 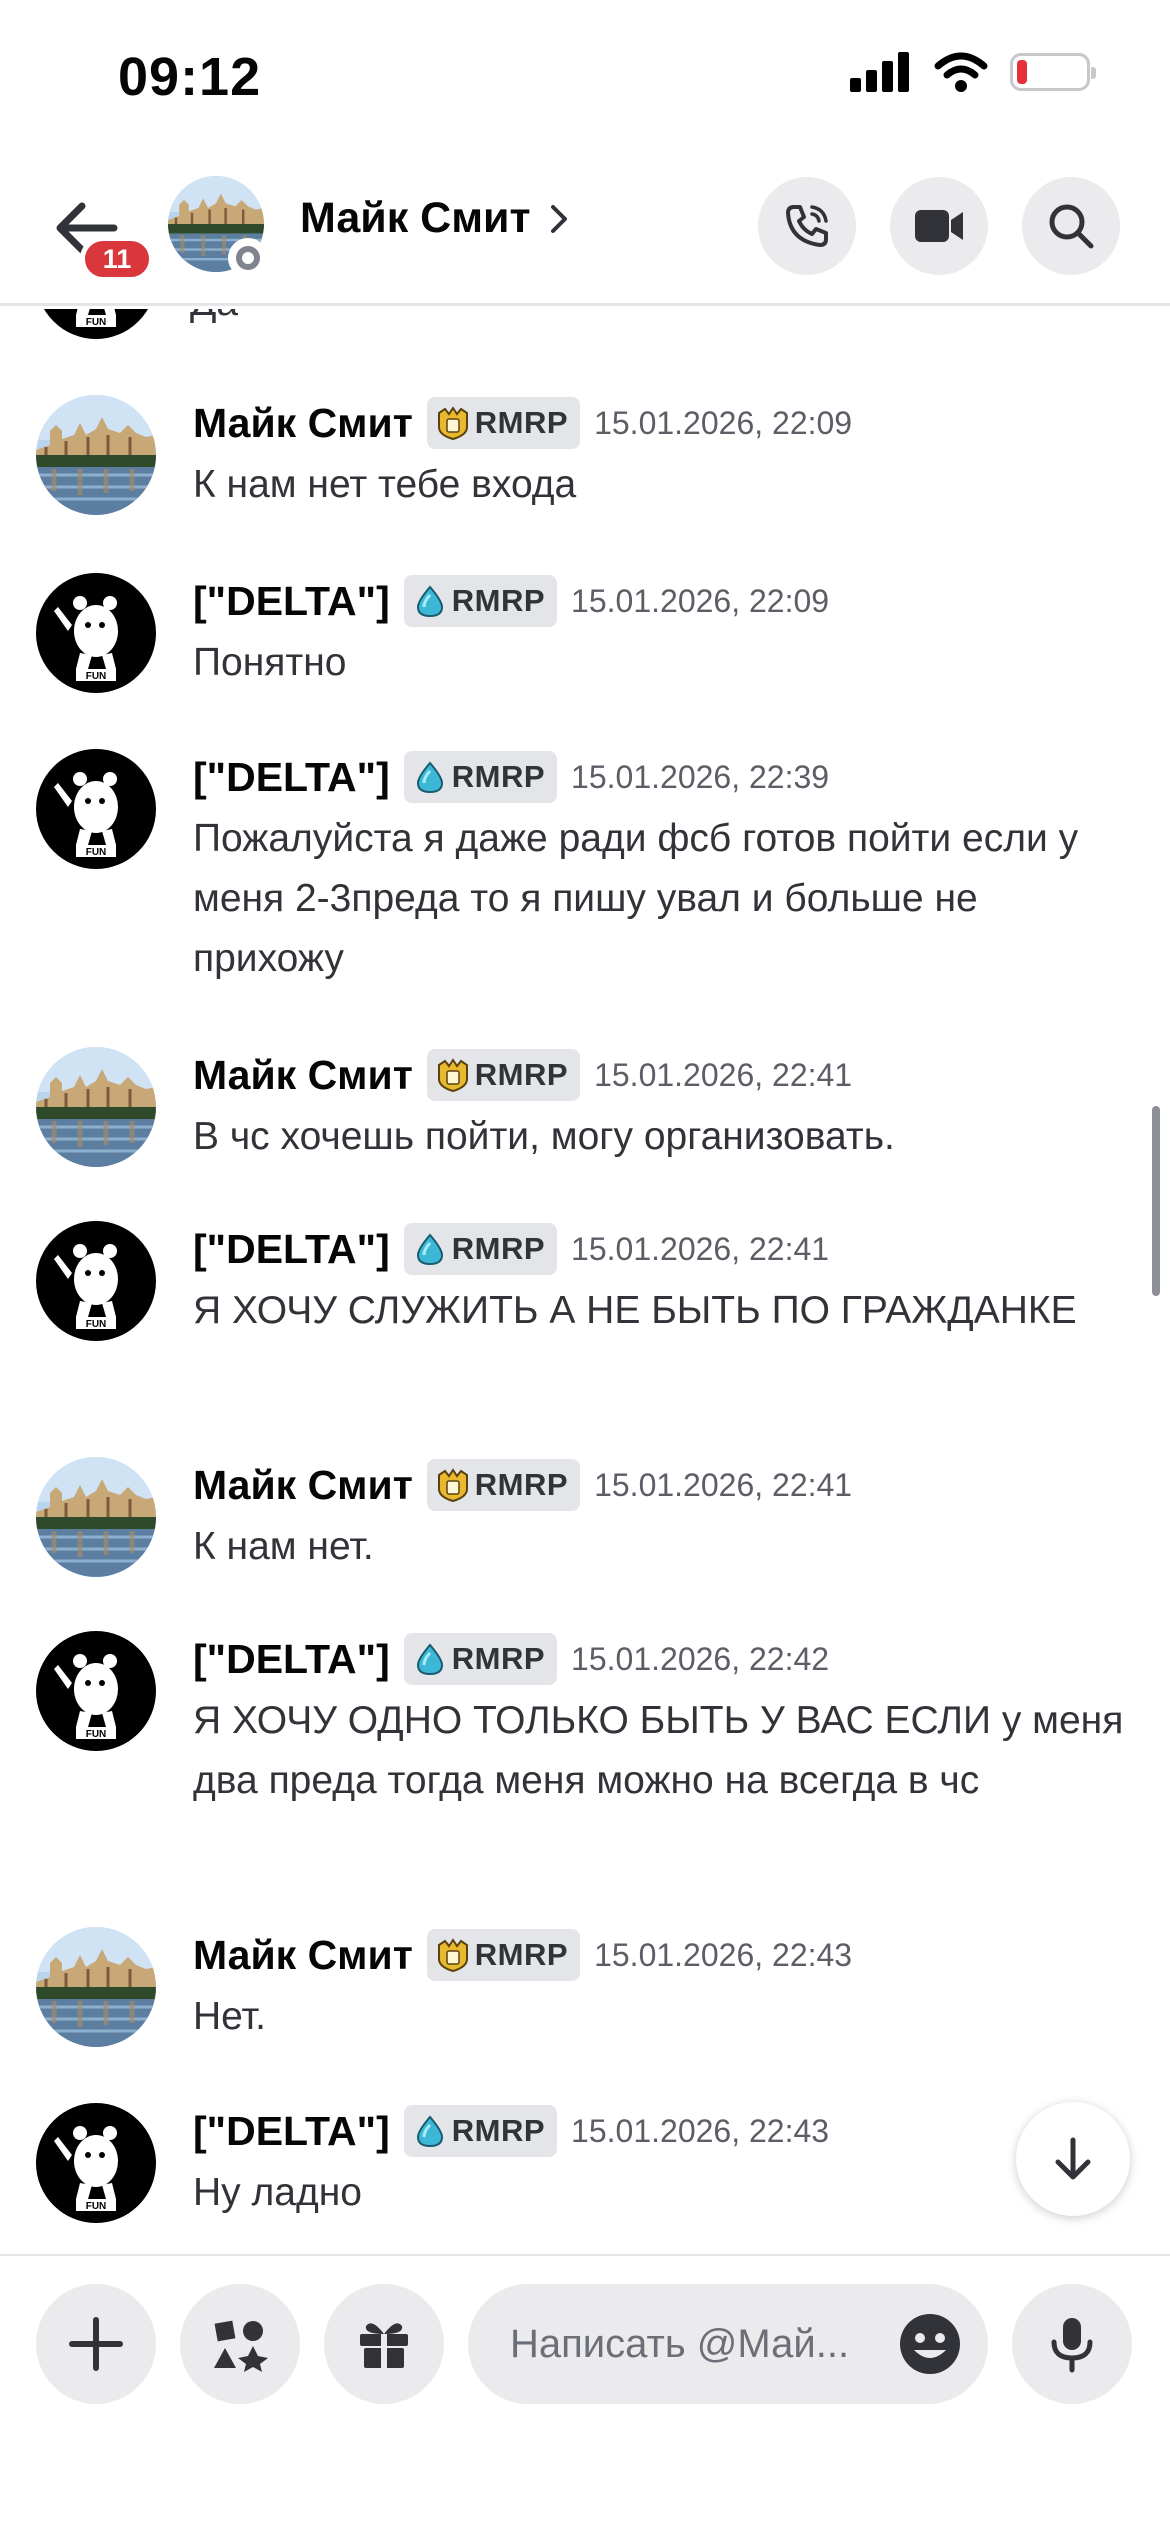 What do you see at coordinates (879, 72) in the screenshot?
I see `cellular-signal-icon` at bounding box center [879, 72].